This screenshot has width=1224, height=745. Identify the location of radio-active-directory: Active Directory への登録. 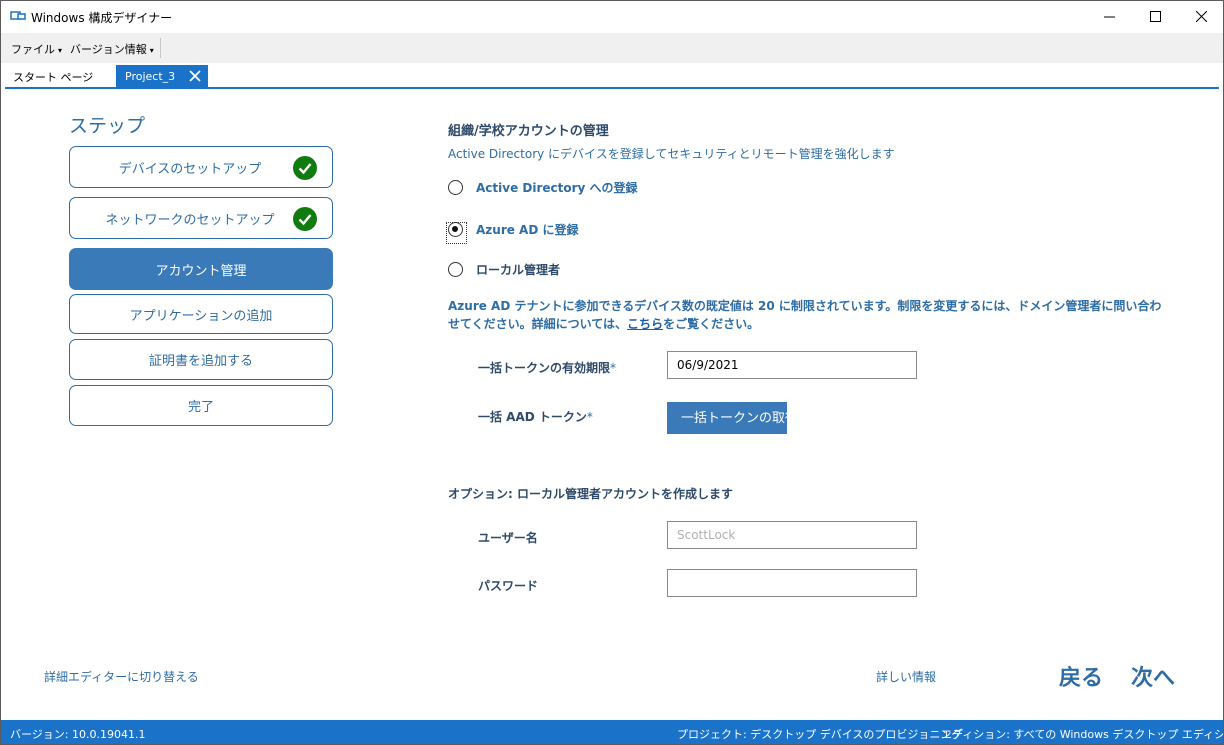
(543, 187).